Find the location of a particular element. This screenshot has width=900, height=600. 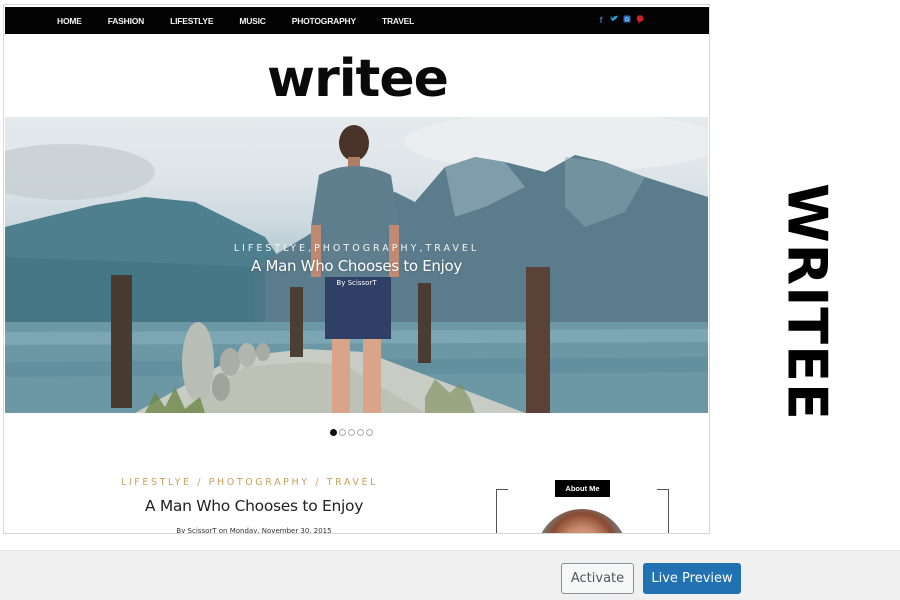

theme-name-vertical: WRITEE is located at coordinates (807, 302).